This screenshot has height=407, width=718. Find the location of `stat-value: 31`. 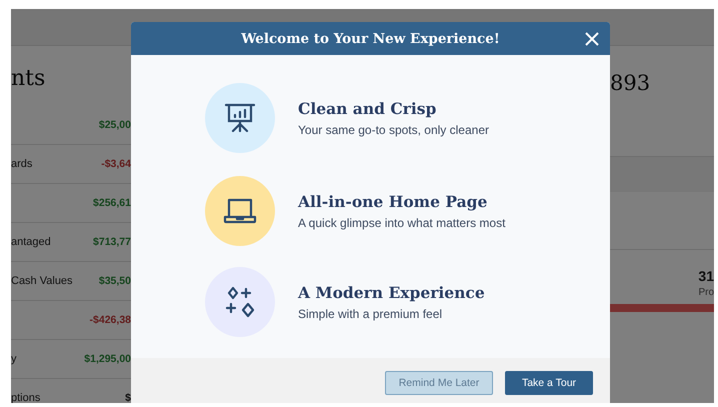

stat-value: 31 is located at coordinates (706, 276).